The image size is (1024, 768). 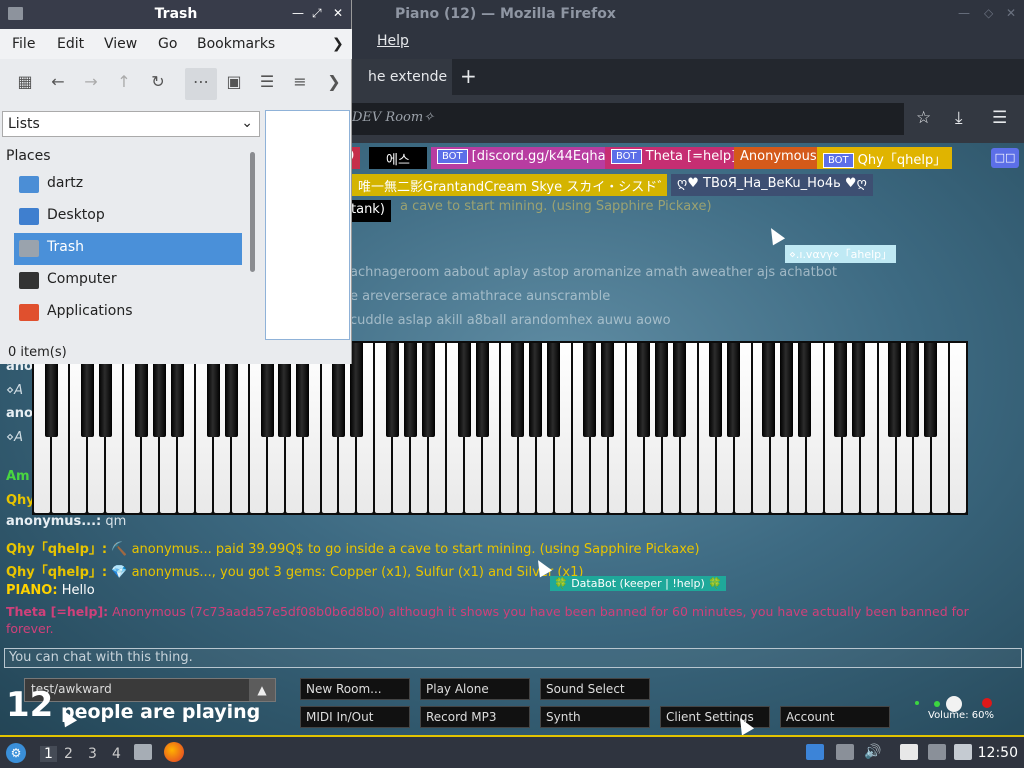 I want to click on menu-overflow-icon: ❯, so click(x=338, y=44).